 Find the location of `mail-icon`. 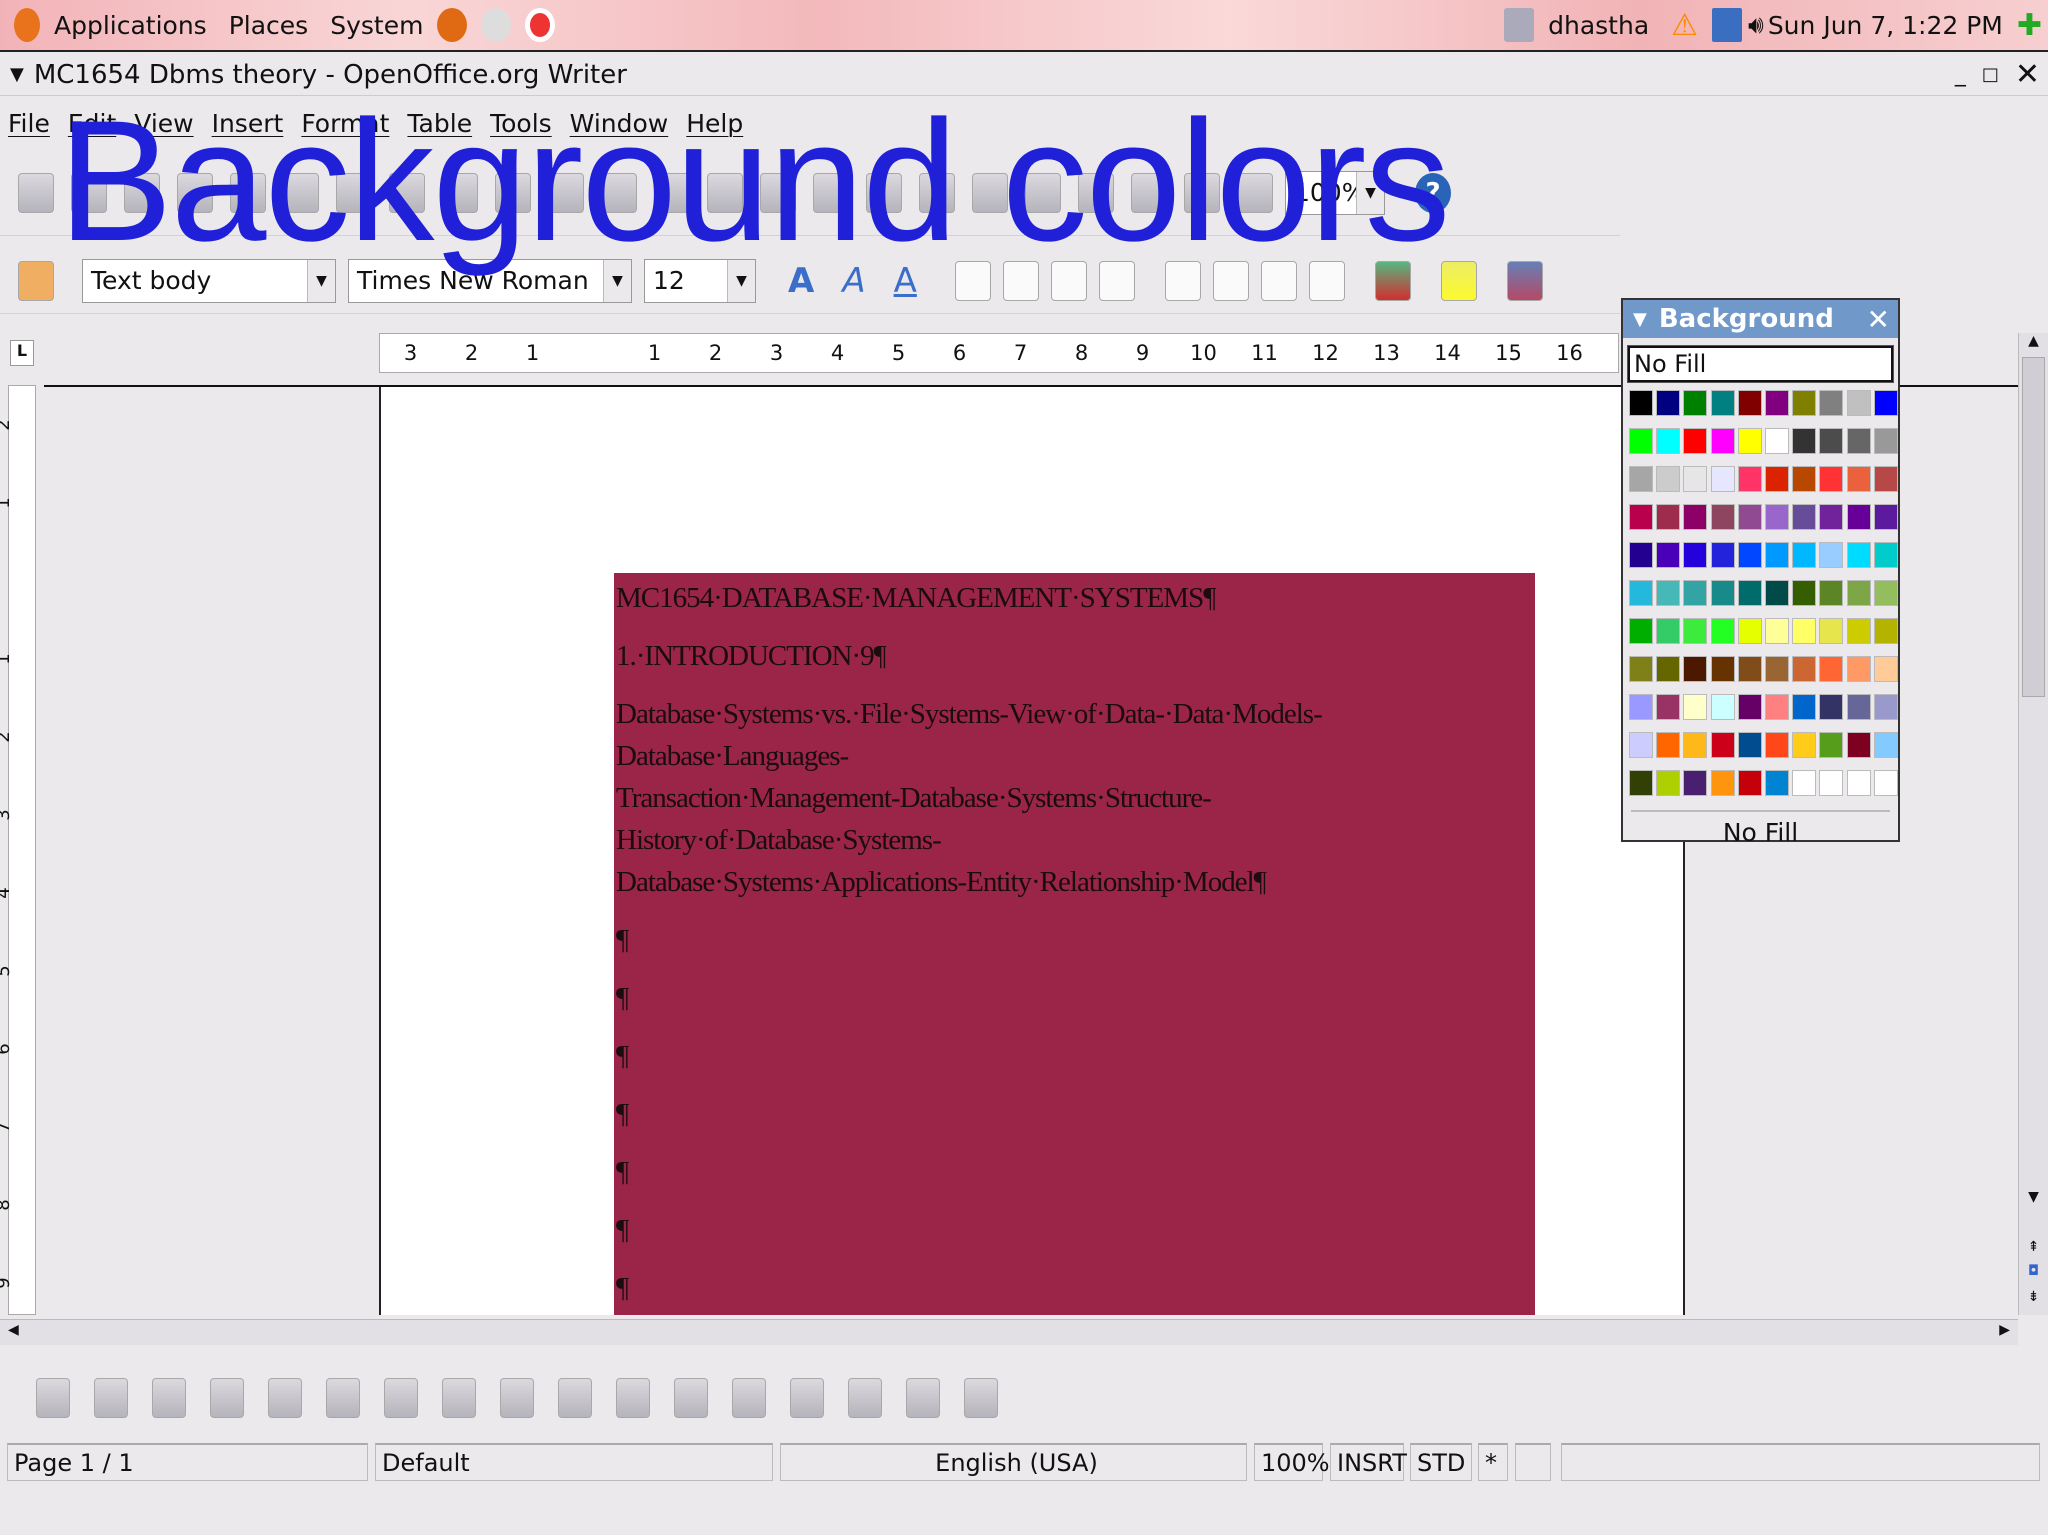

mail-icon is located at coordinates (496, 25).